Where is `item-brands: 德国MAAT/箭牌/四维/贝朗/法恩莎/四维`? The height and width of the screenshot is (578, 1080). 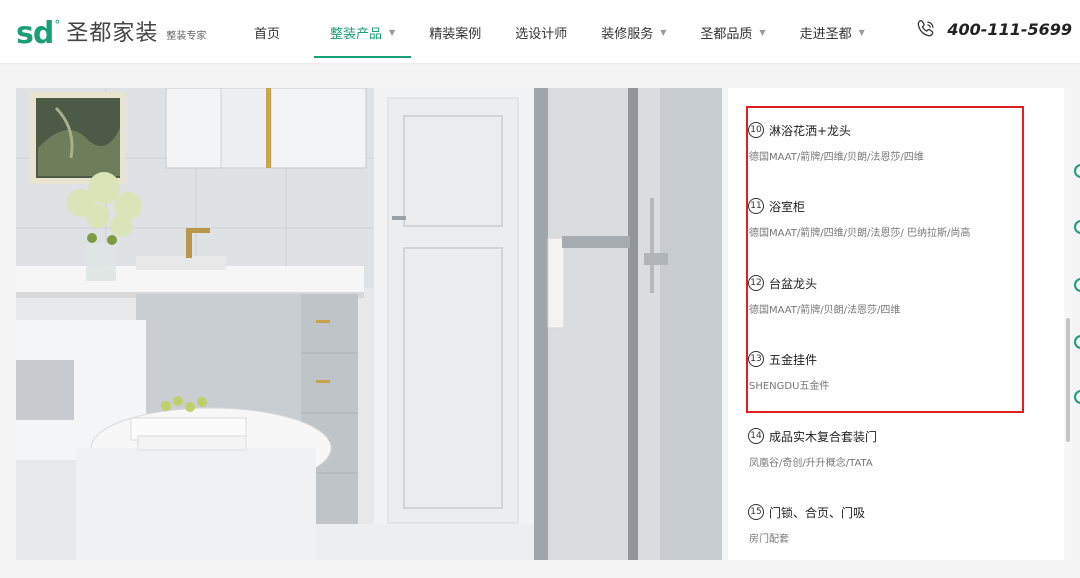 item-brands: 德国MAAT/箭牌/四维/贝朗/法恩莎/四维 is located at coordinates (836, 157).